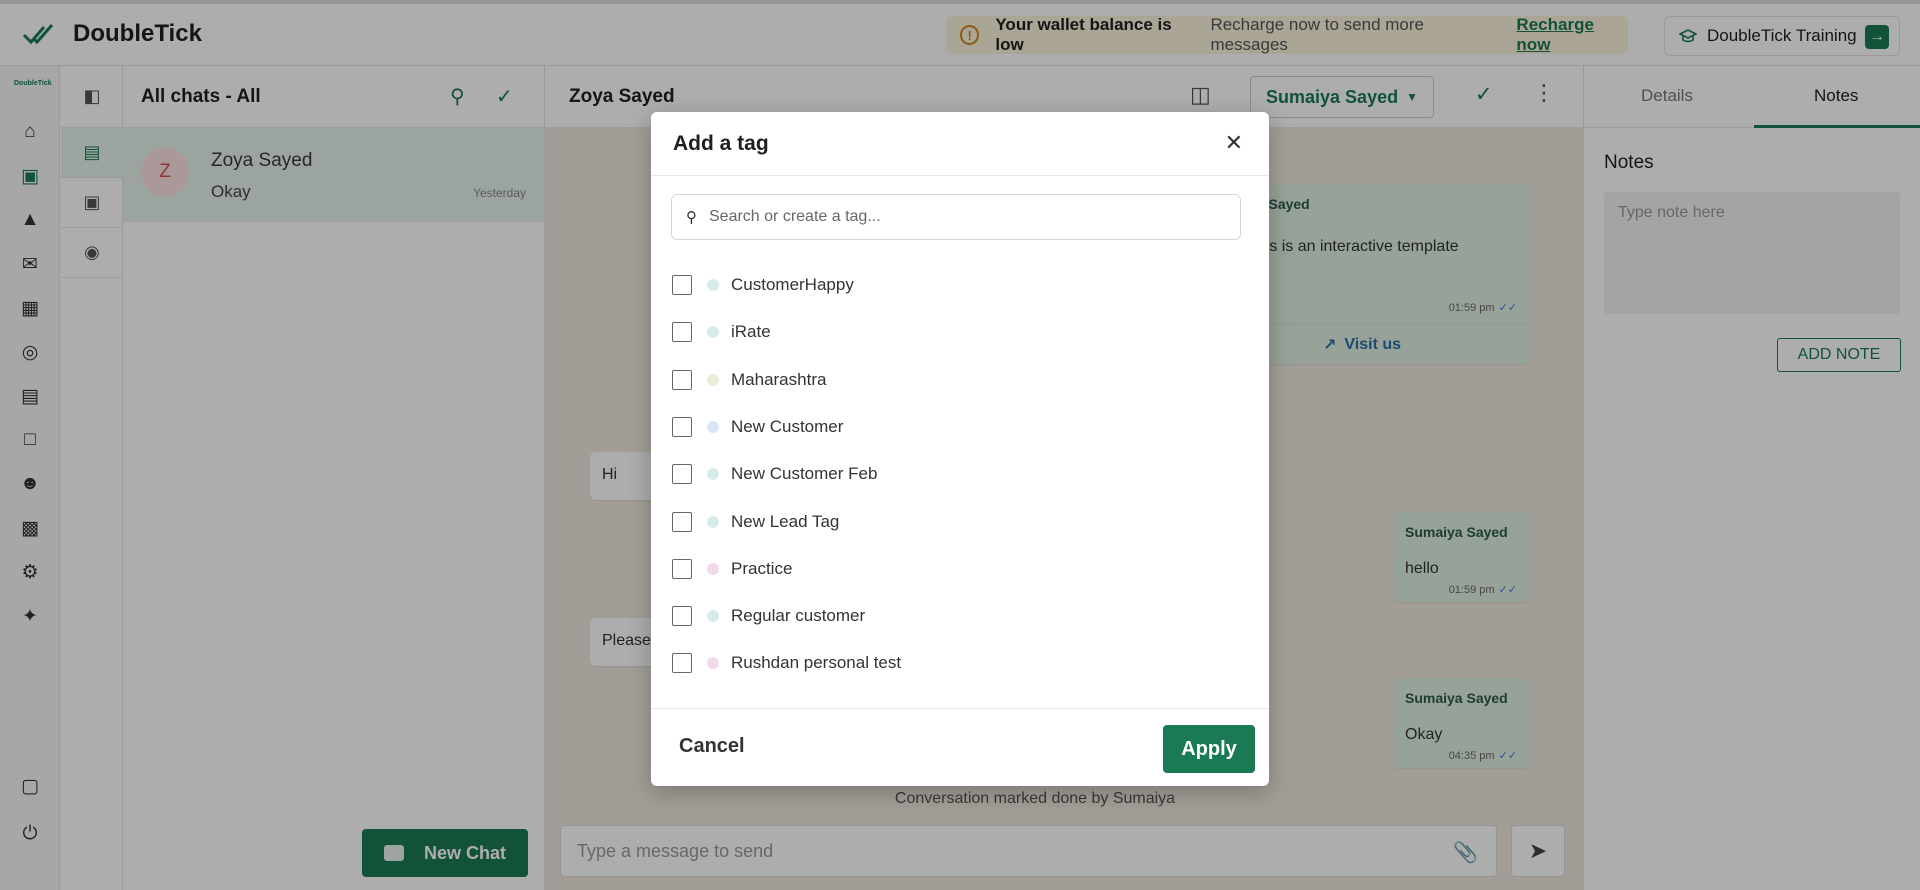  What do you see at coordinates (1209, 749) in the screenshot?
I see `apply-button: Apply` at bounding box center [1209, 749].